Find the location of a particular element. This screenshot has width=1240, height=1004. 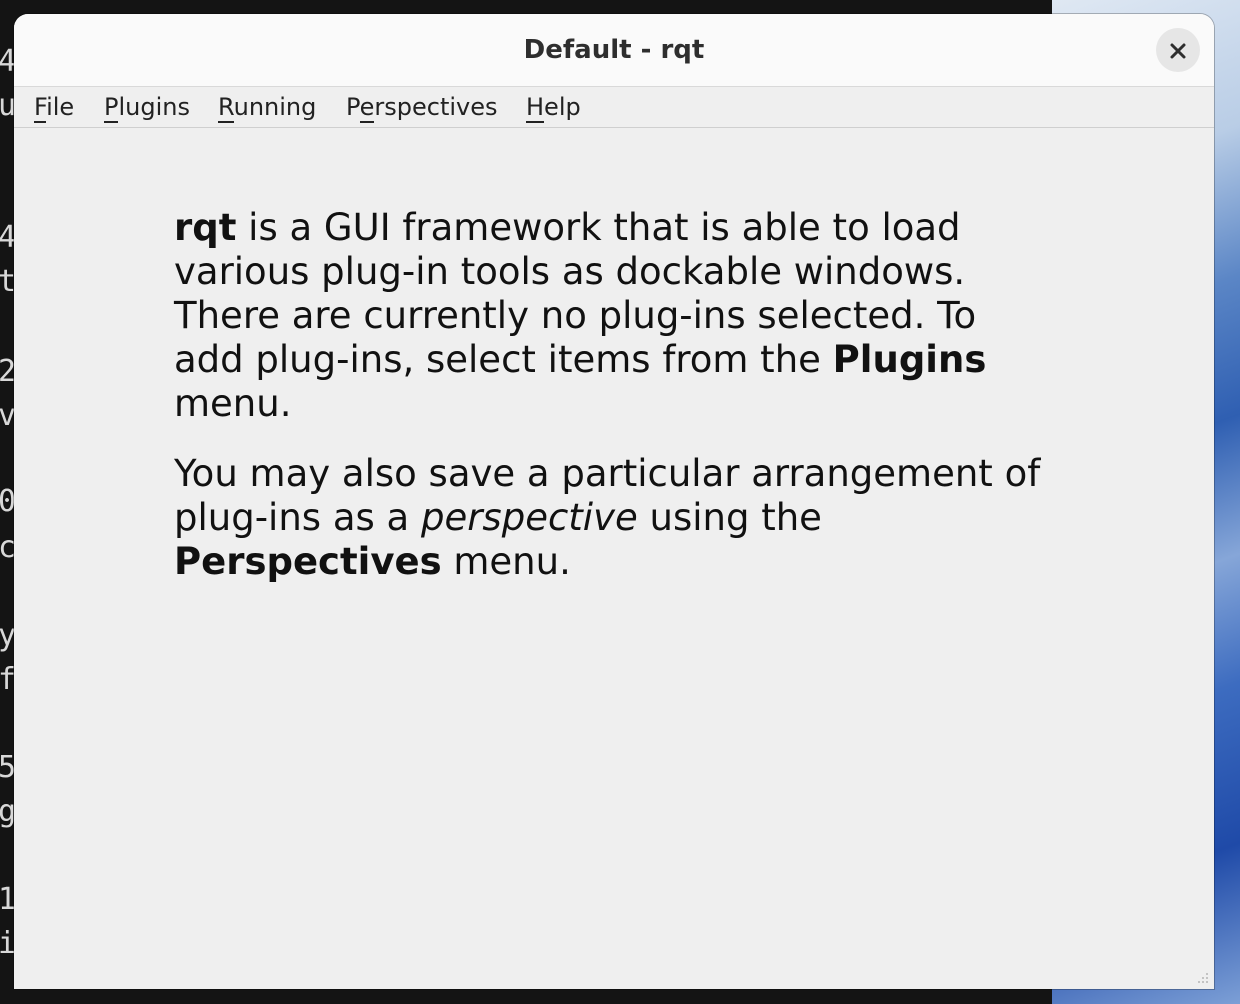

intro-p2-end: menu. is located at coordinates (506, 561).